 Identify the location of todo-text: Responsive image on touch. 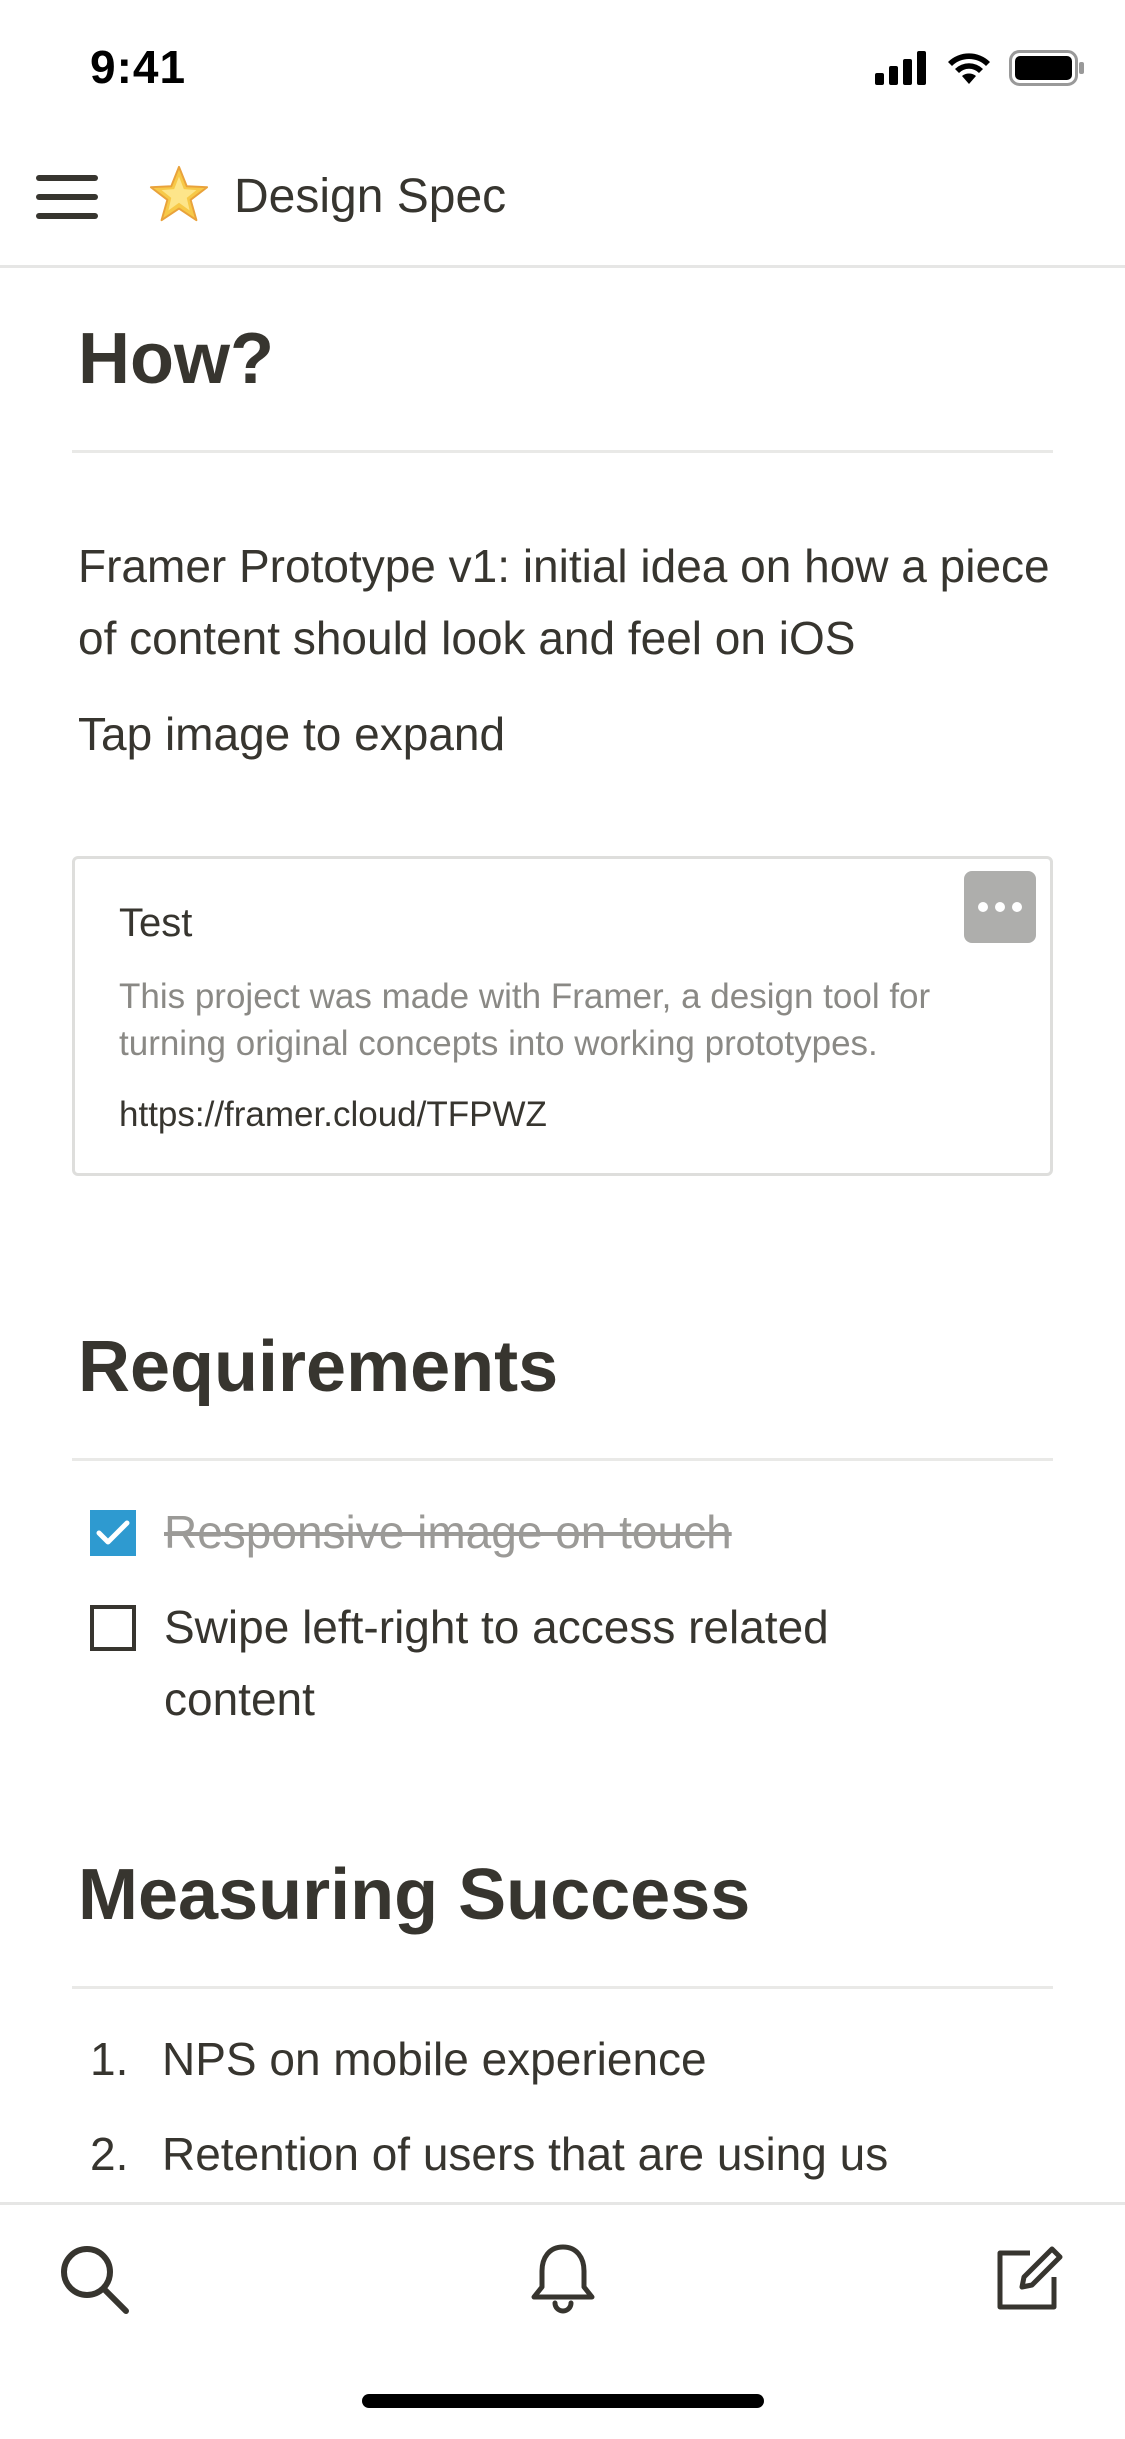
(448, 1532).